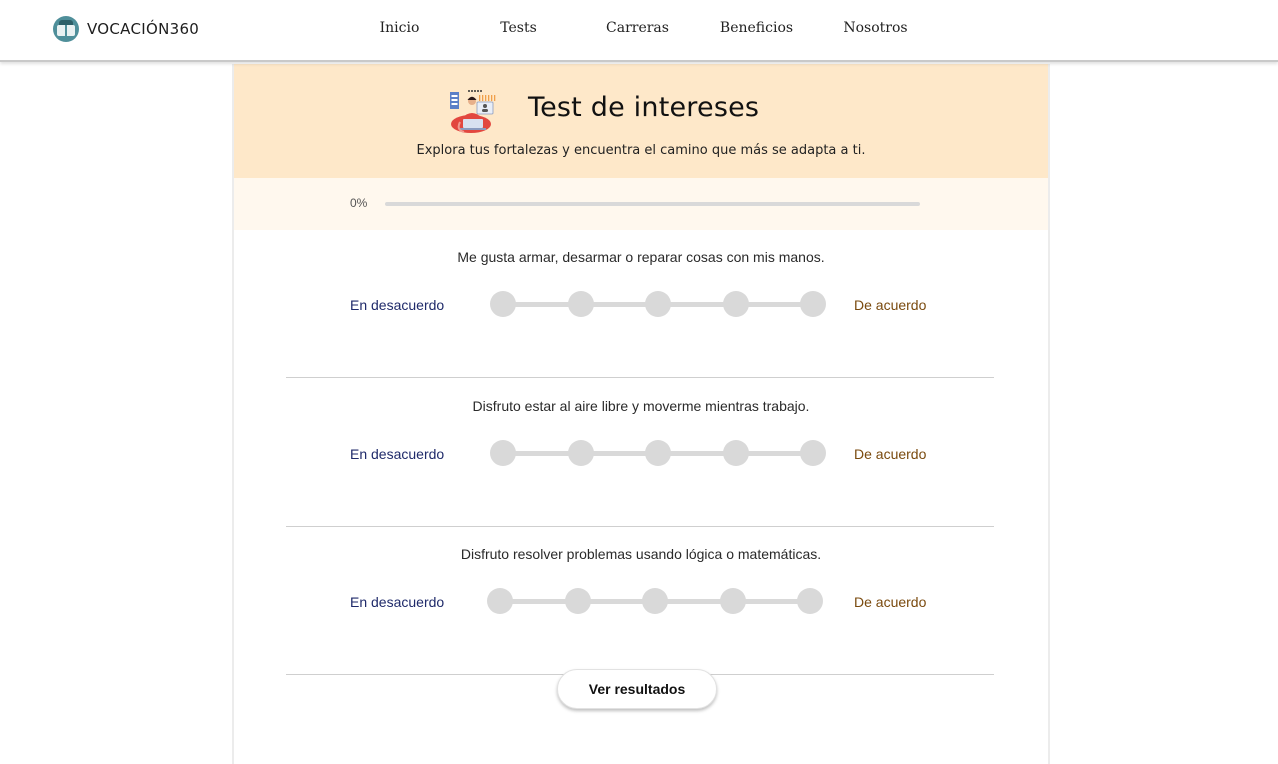  Describe the element at coordinates (66, 29) in the screenshot. I see `book-logo-icon` at that location.